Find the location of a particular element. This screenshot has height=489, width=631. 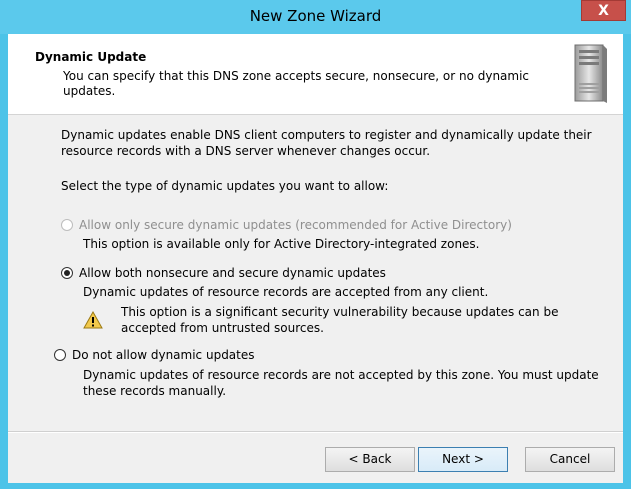

cancel-button: Cancel is located at coordinates (570, 459).